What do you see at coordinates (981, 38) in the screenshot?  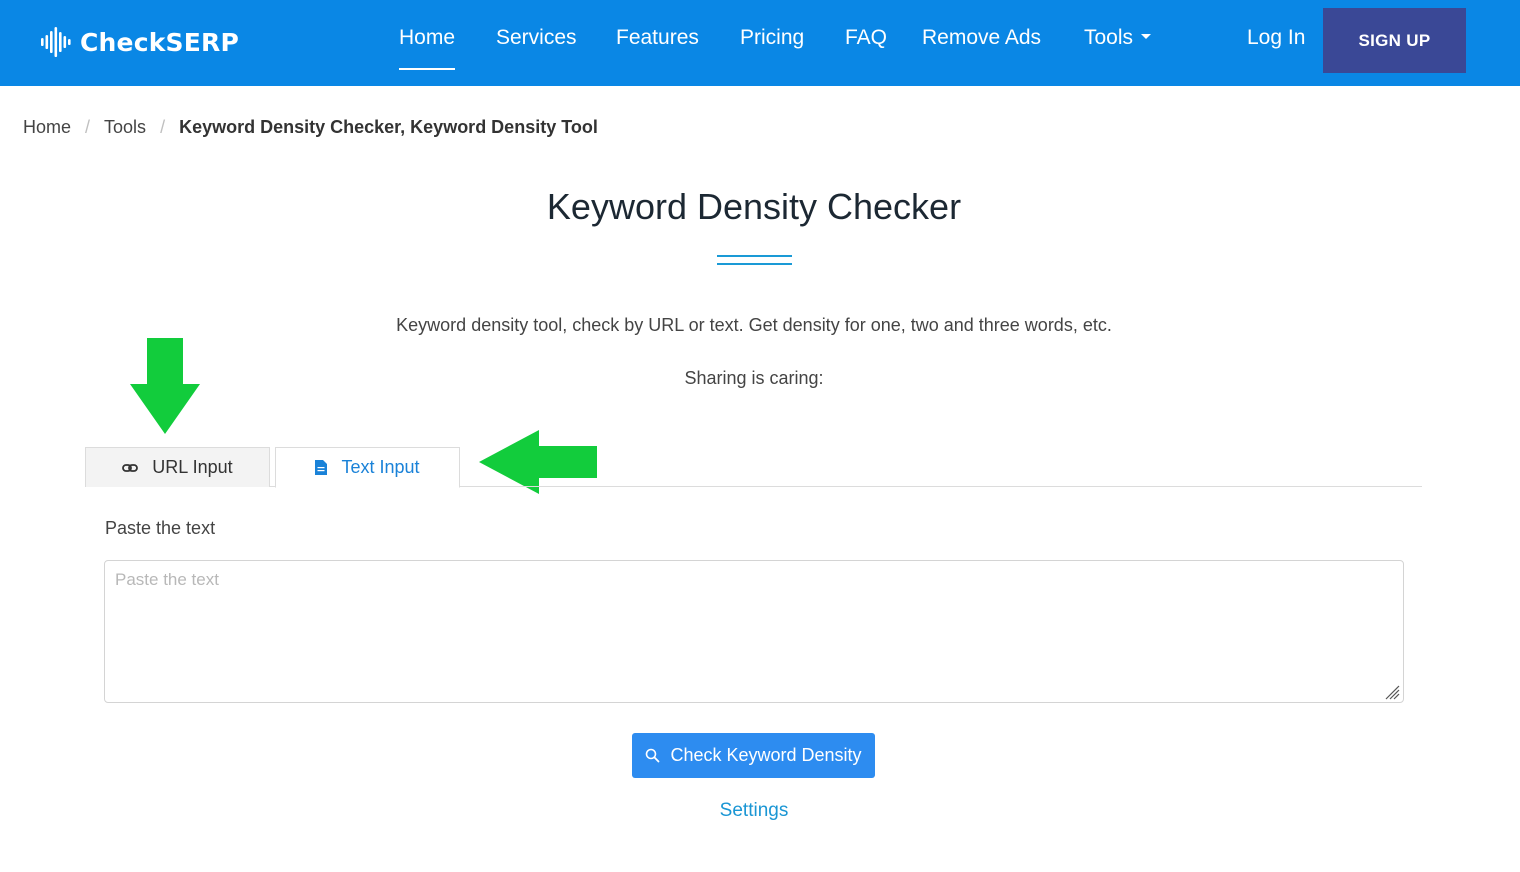 I see `nav-remove-ads: Remove Ads` at bounding box center [981, 38].